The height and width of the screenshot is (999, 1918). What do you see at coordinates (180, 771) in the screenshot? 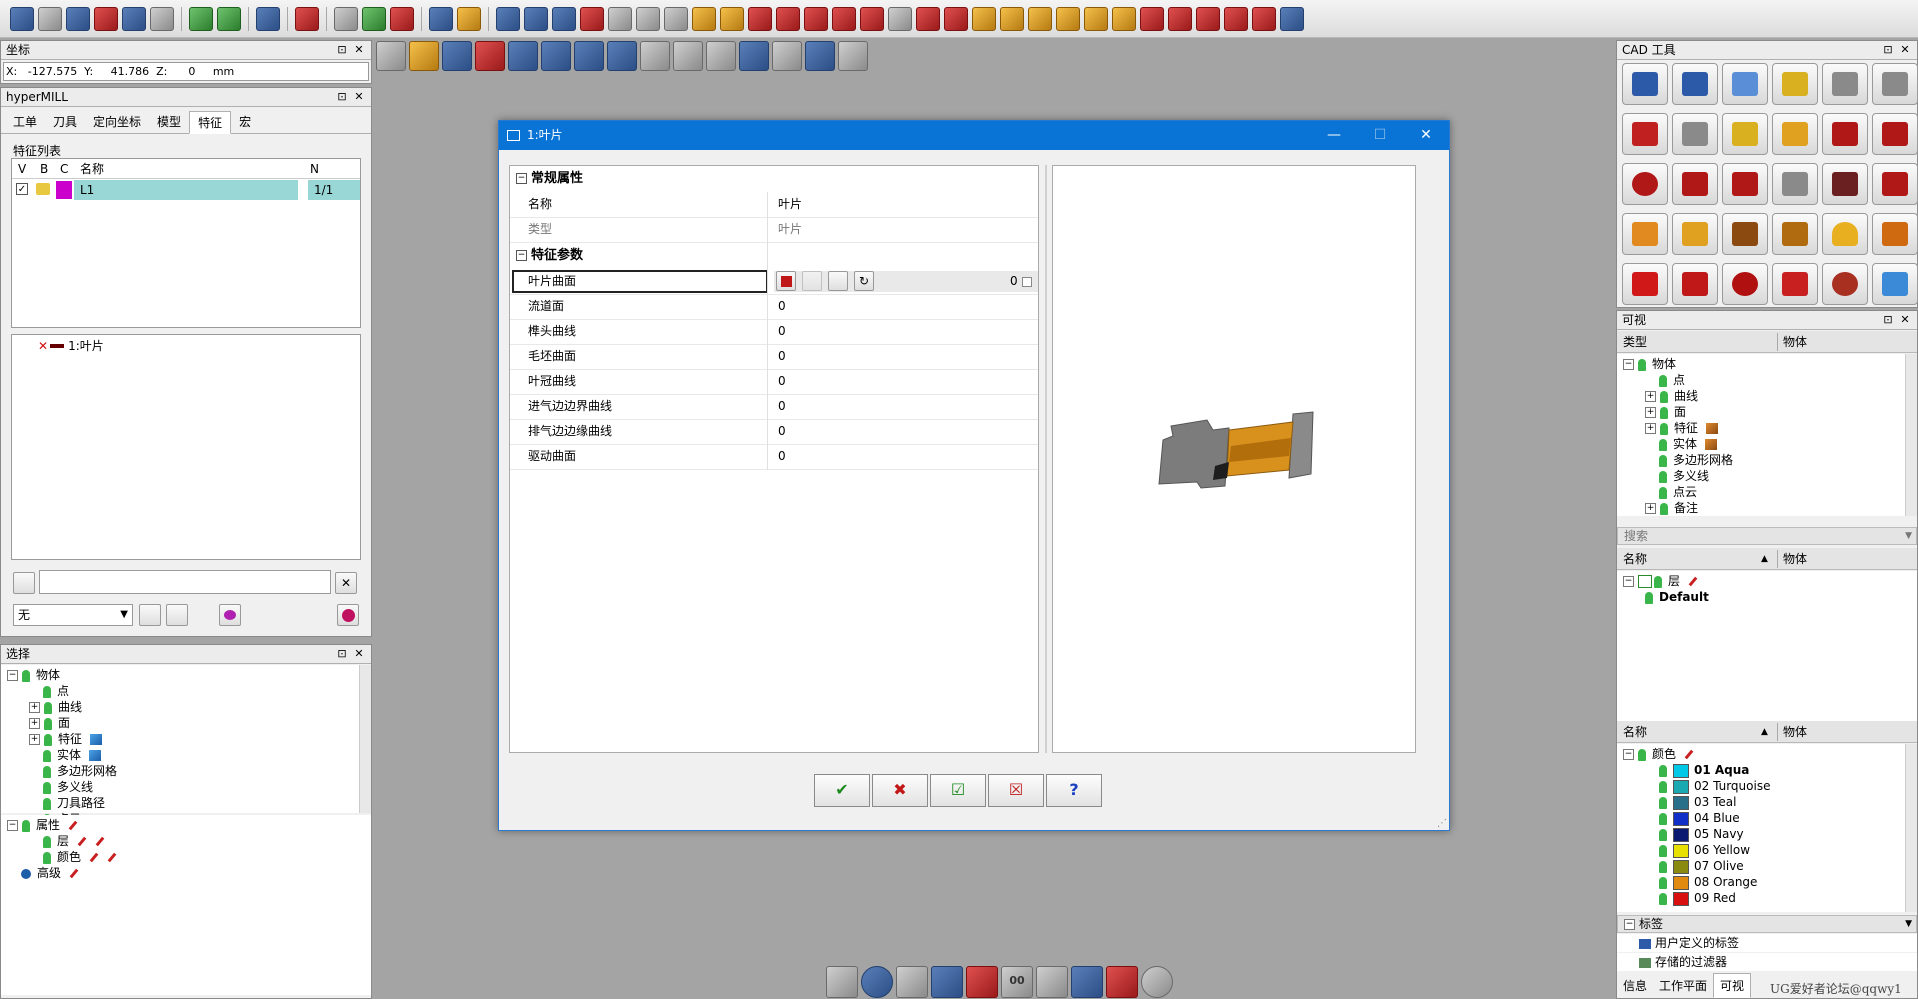
I see `tree-item-mesh: 多边形网格` at bounding box center [180, 771].